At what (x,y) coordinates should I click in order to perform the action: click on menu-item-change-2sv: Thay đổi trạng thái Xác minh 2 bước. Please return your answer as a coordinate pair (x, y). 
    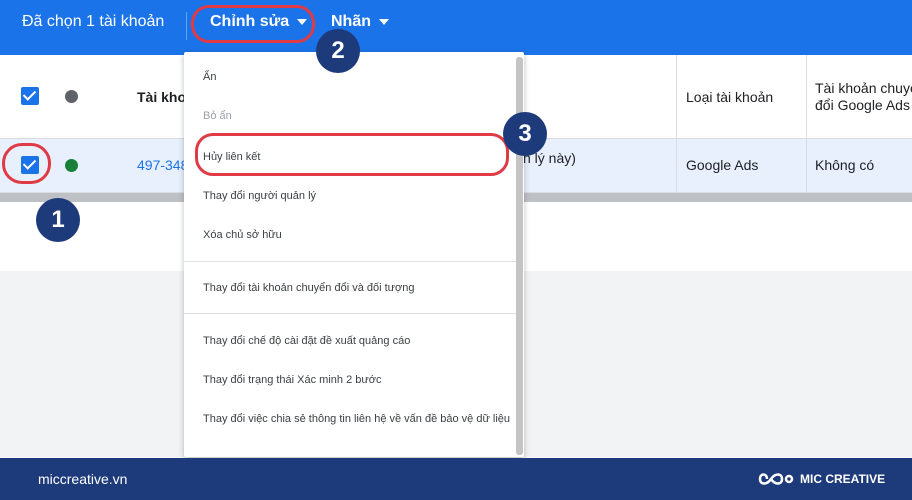
    Looking at the image, I should click on (292, 380).